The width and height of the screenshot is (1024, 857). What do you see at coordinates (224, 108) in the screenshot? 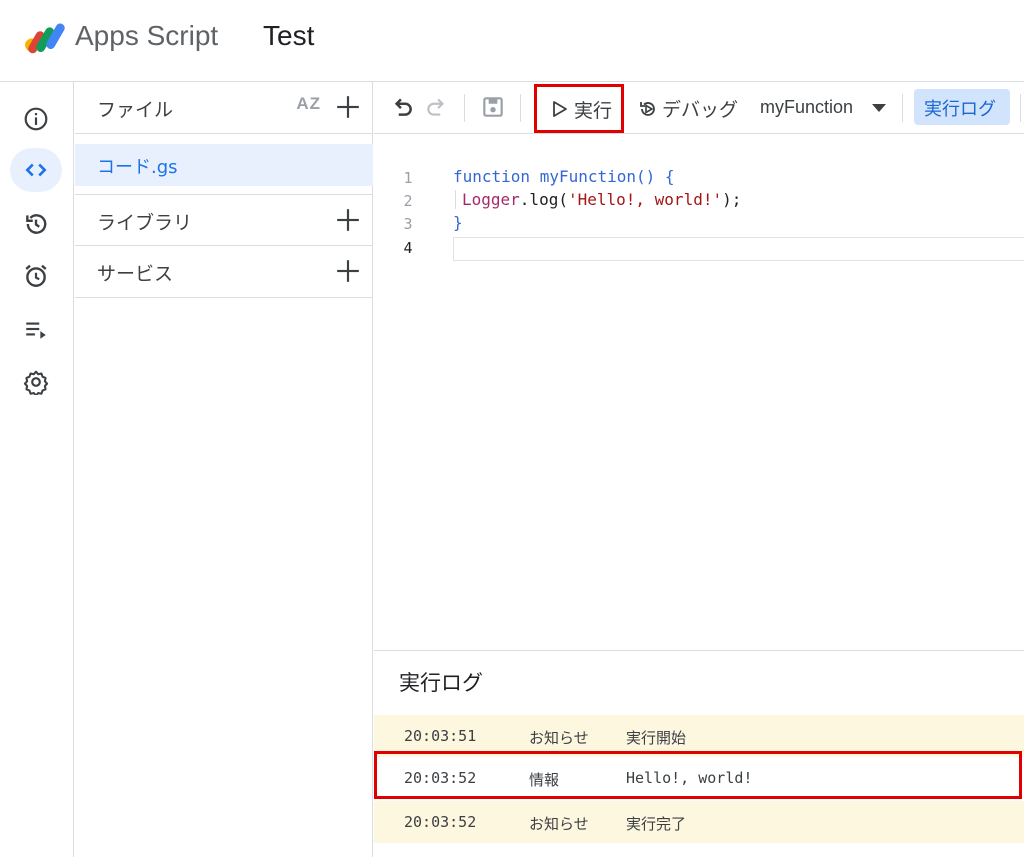
I see `files-header: ファイル AZ` at bounding box center [224, 108].